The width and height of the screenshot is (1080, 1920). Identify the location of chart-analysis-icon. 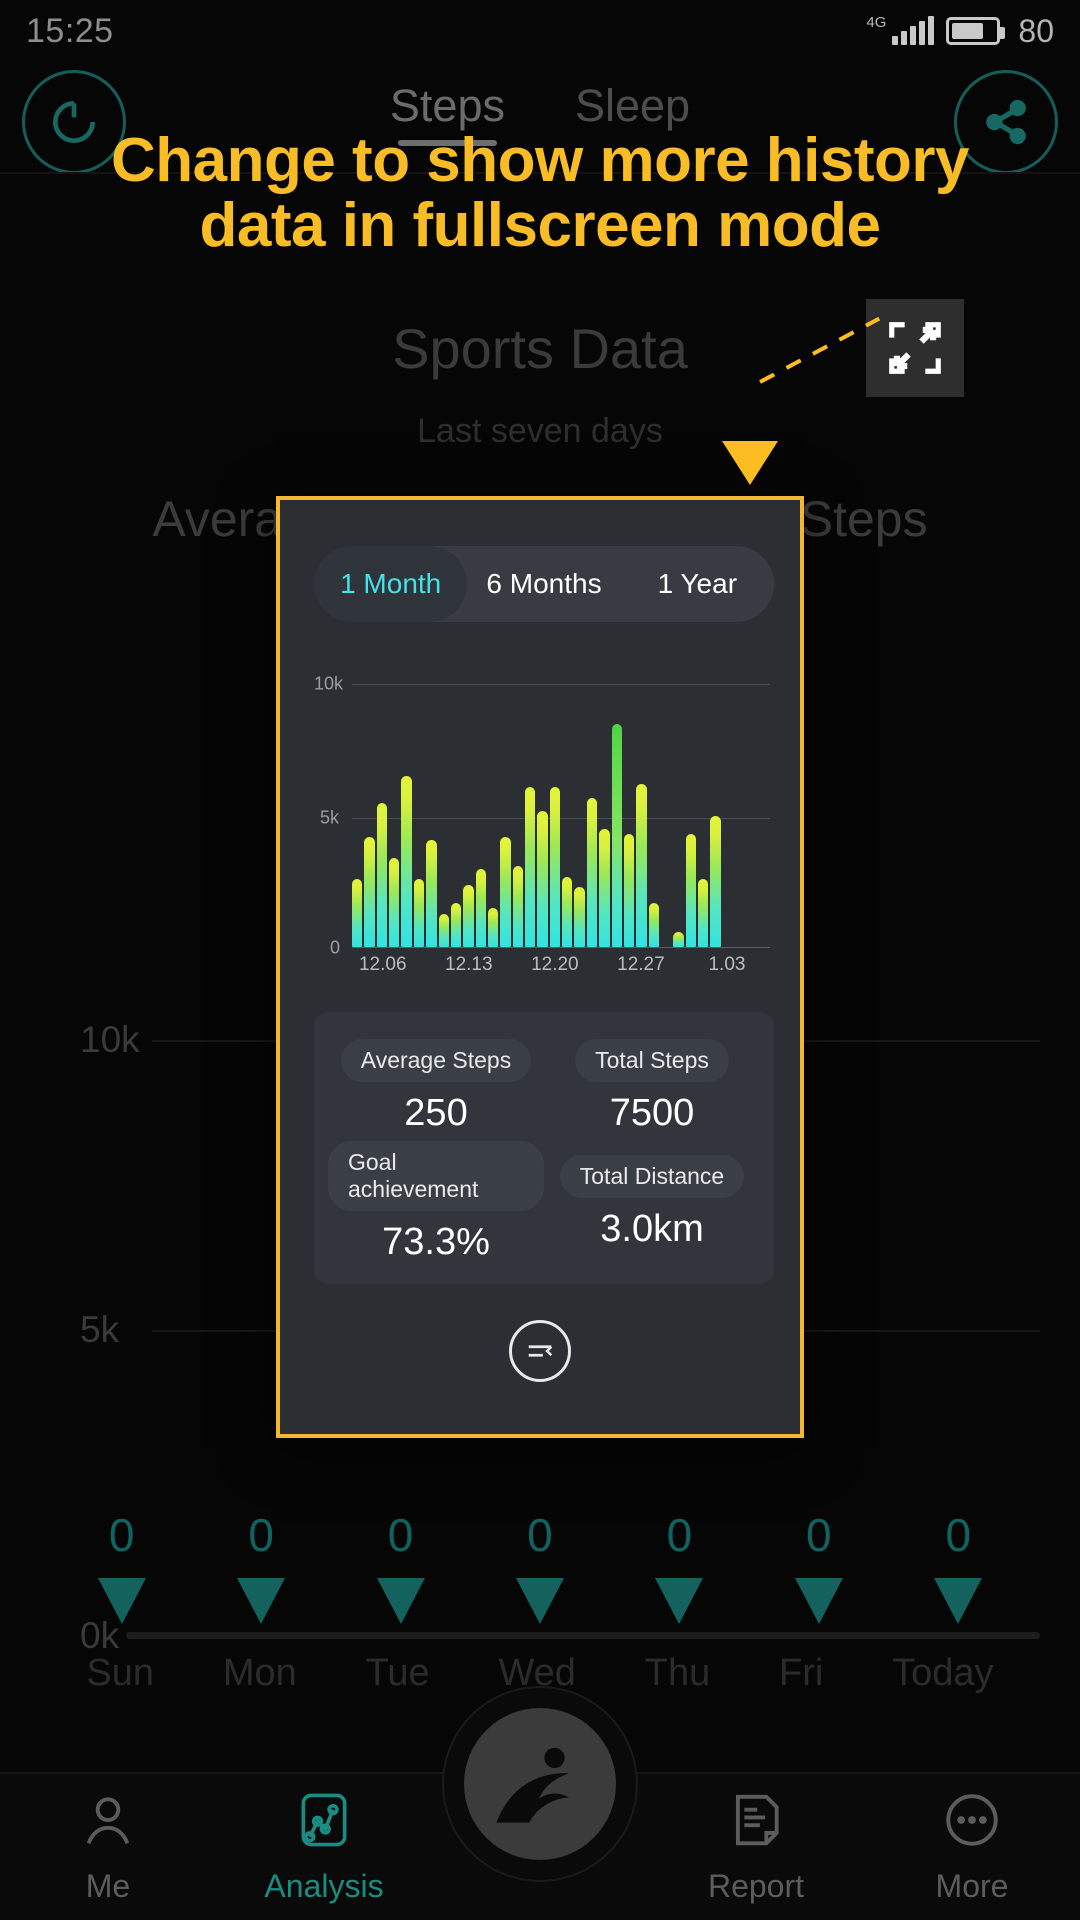
(324, 1822).